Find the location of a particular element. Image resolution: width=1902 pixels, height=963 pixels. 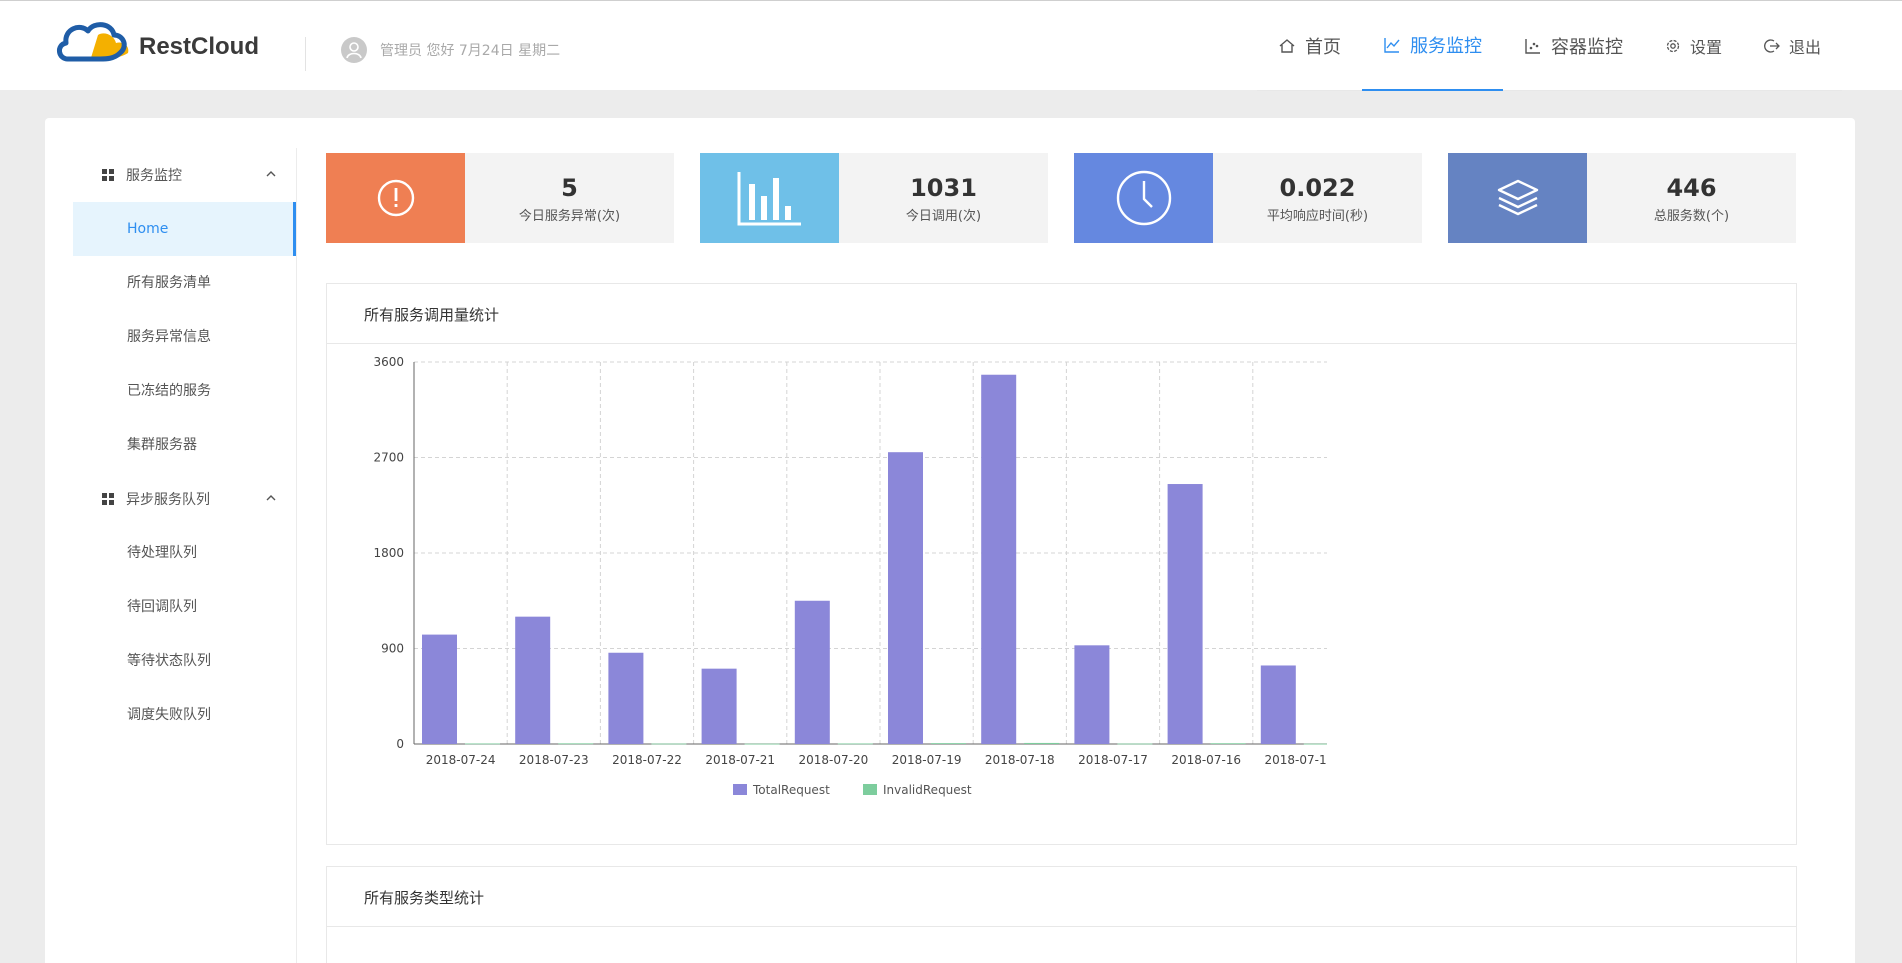

nav-logout-label: 退出 is located at coordinates (1804, 47).